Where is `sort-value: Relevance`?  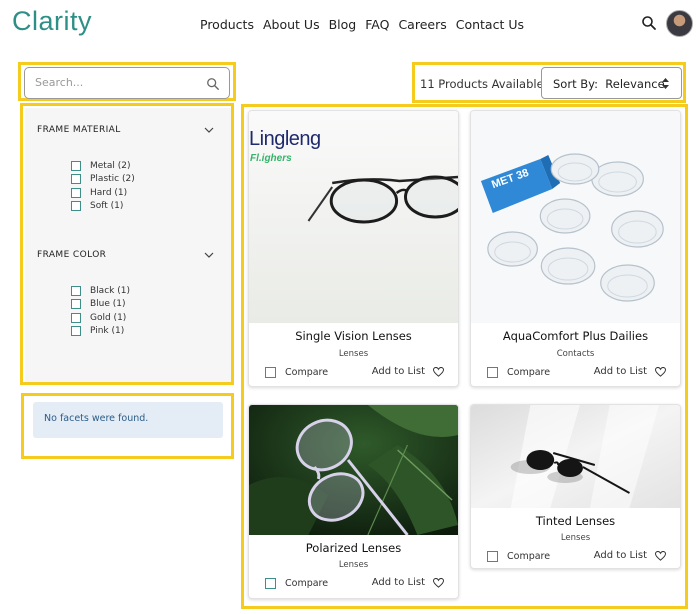 sort-value: Relevance is located at coordinates (635, 84).